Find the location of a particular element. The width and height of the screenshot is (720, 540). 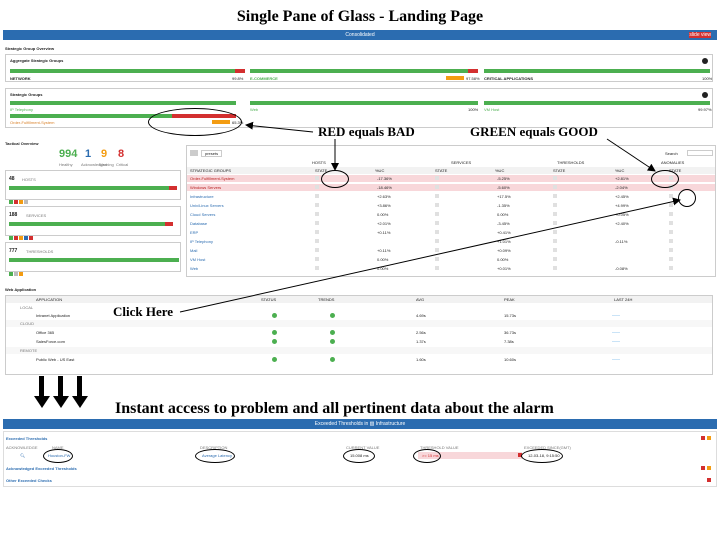

navbar-title: Consolidated is located at coordinates (360, 35).